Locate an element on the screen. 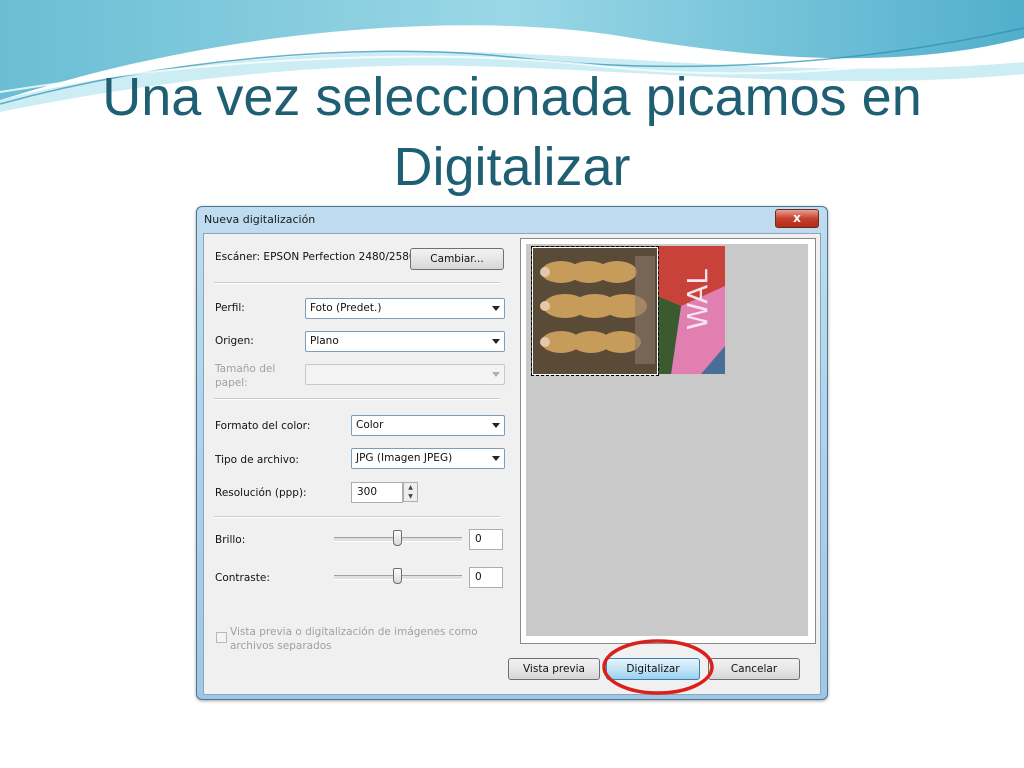  arrow-down-icon: ▼ is located at coordinates (410, 496).